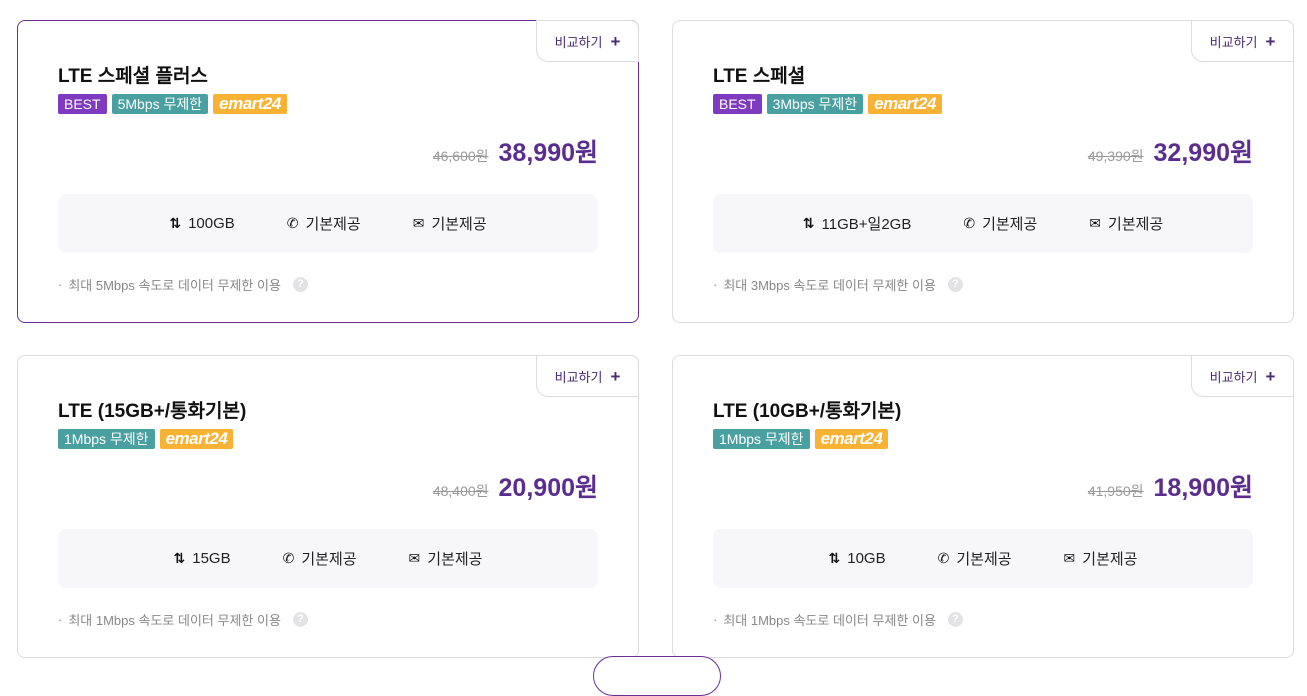 The height and width of the screenshot is (696, 1307). I want to click on spec-data-value: 10GB, so click(866, 558).